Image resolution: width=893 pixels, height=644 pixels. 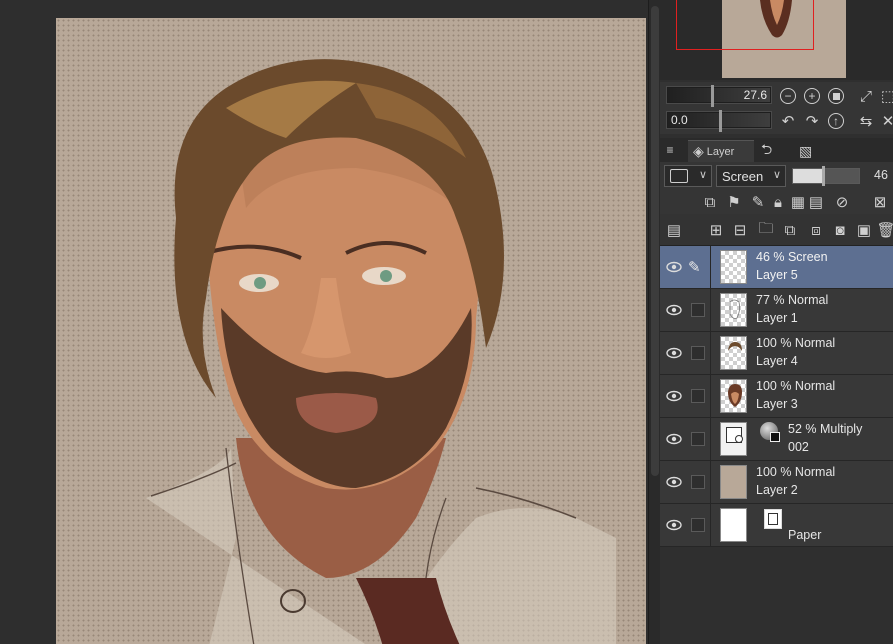 I want to click on canvas-scrollbar, so click(x=654, y=322).